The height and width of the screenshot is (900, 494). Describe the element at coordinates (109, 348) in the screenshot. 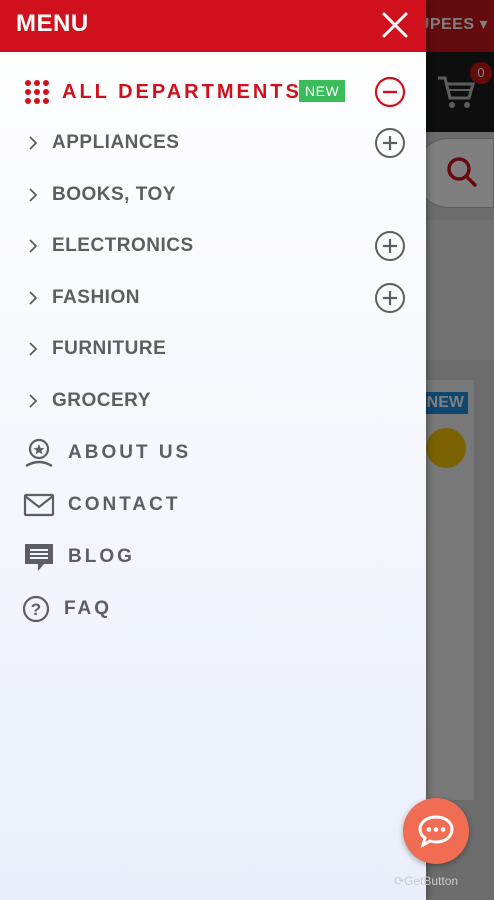

I see `category-label: FURNITURE` at that location.